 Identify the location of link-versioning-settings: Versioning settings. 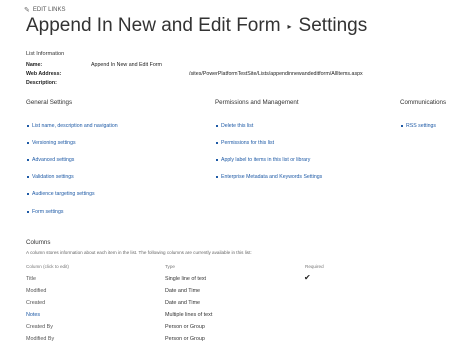
(51, 143).